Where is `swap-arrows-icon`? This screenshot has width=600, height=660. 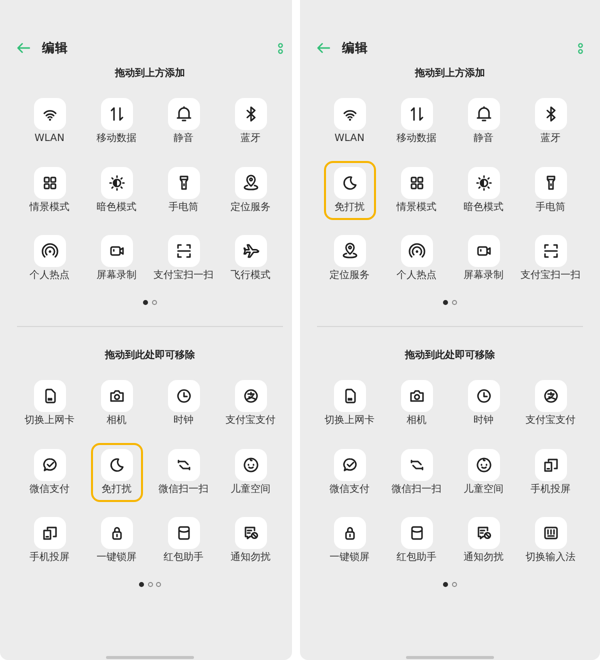 swap-arrows-icon is located at coordinates (184, 464).